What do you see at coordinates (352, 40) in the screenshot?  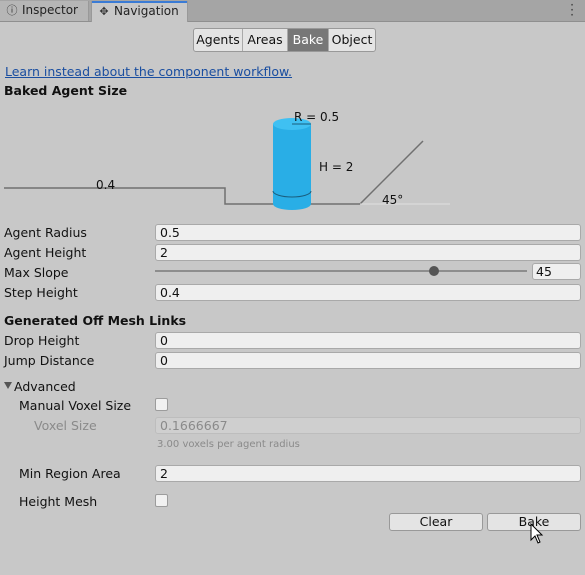 I see `mode-object-button: Object` at bounding box center [352, 40].